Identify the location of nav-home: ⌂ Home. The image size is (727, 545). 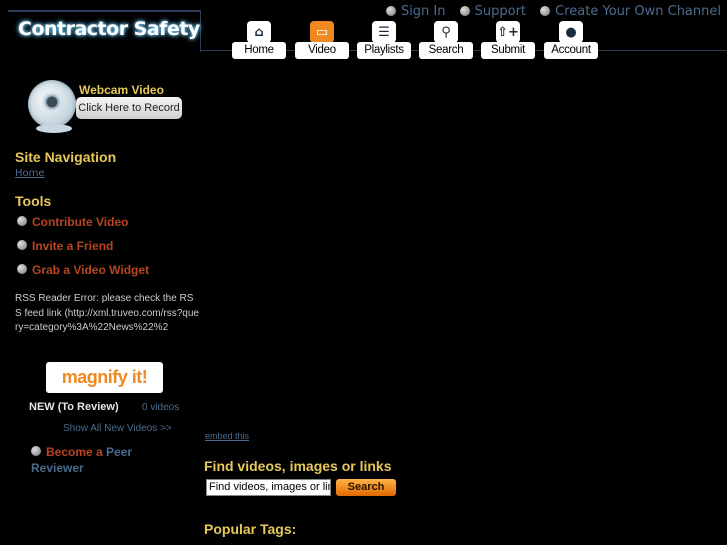
(259, 37).